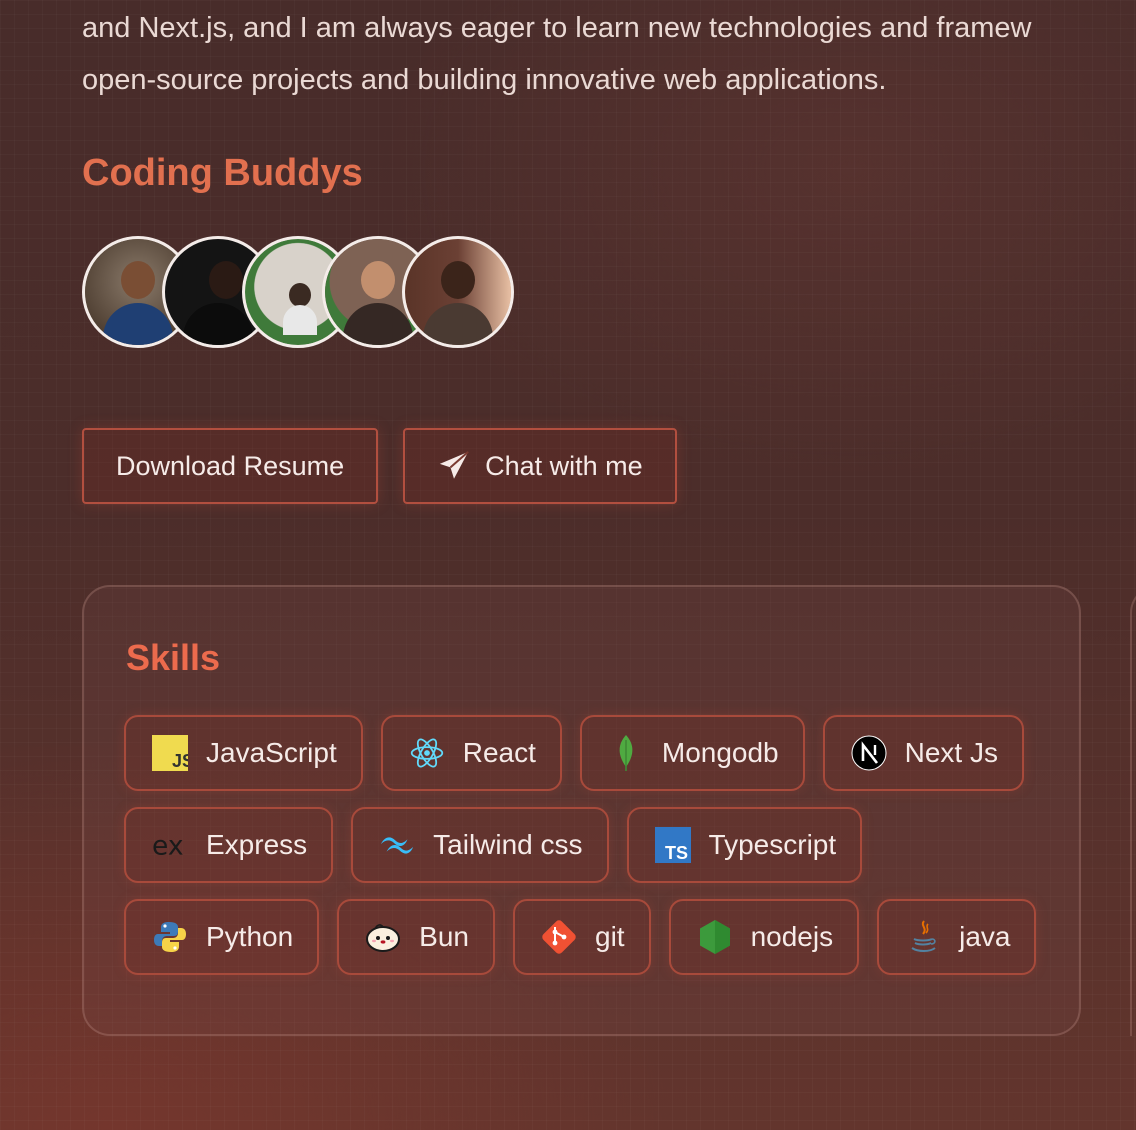 This screenshot has height=1130, width=1136. Describe the element at coordinates (792, 936) in the screenshot. I see `skill-label: nodejs` at that location.